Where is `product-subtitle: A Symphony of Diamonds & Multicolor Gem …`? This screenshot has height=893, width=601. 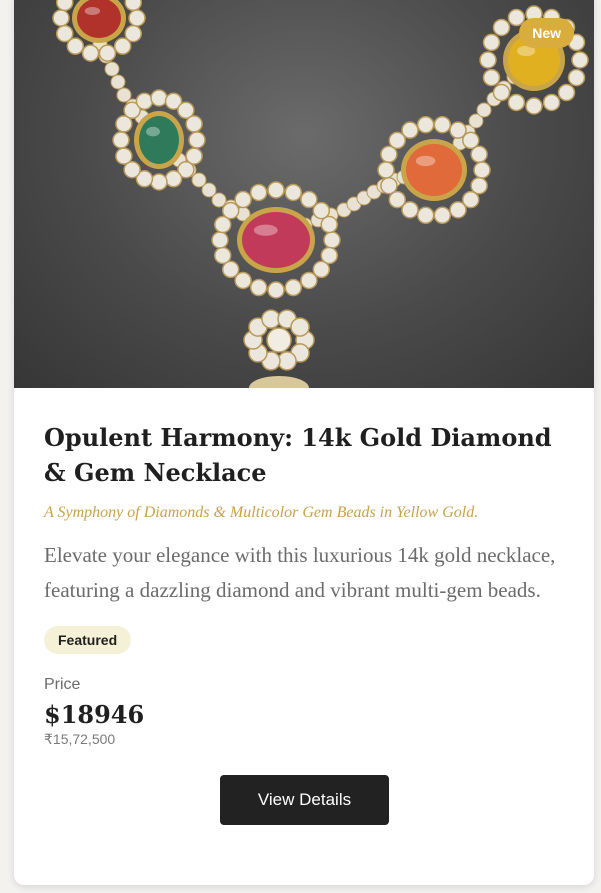 product-subtitle: A Symphony of Diamonds & Multicolor Gem … is located at coordinates (261, 512).